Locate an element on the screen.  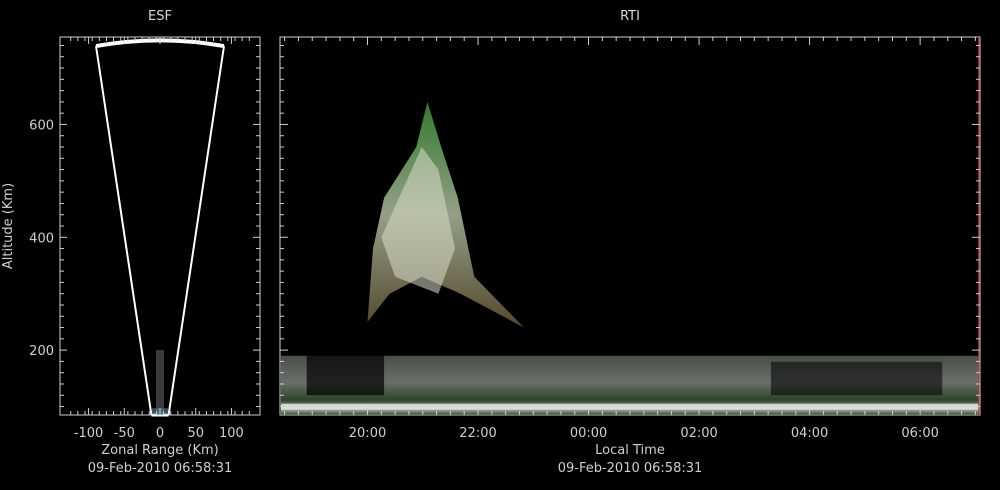
esf-echo-column is located at coordinates (160, 382).